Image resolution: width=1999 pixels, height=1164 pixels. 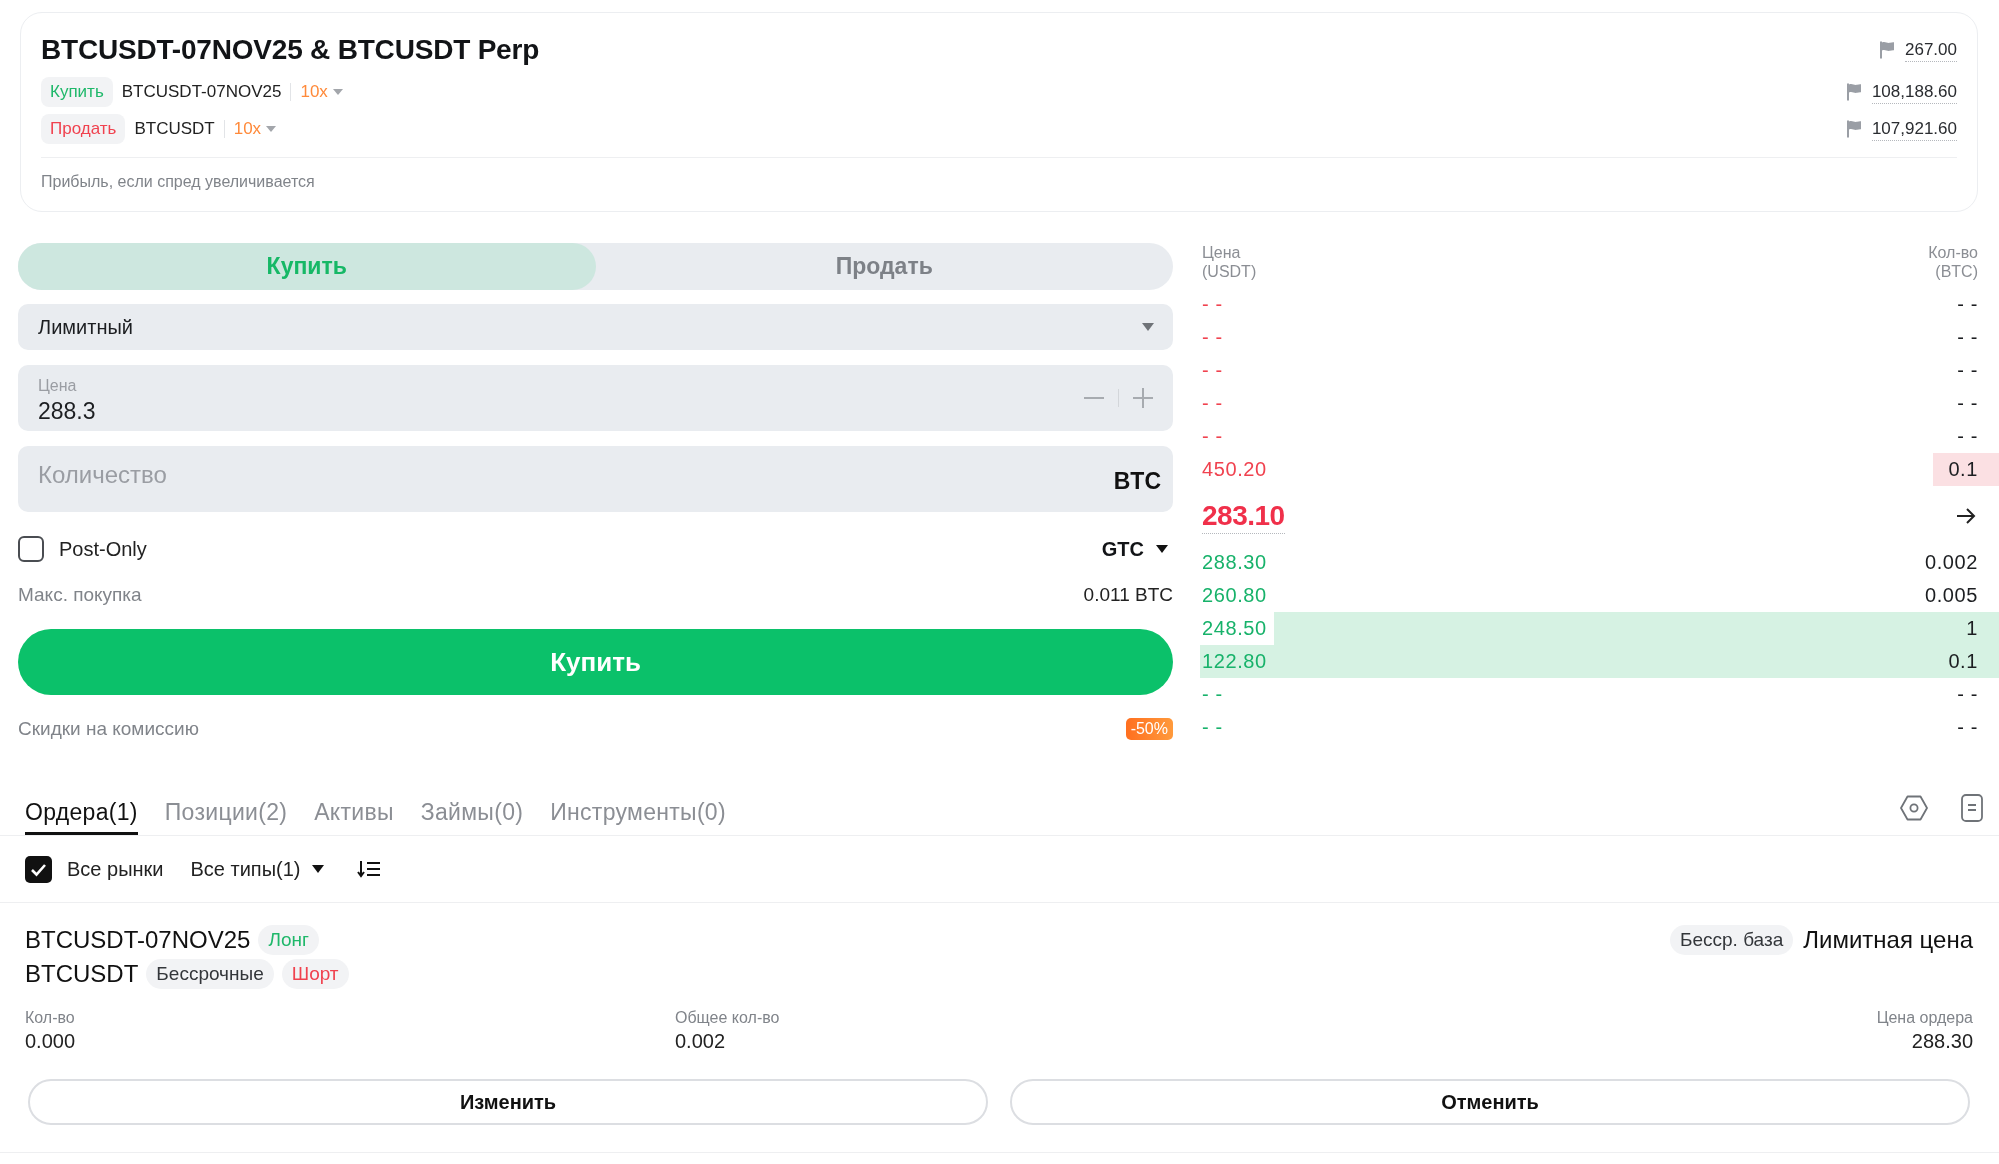 What do you see at coordinates (315, 974) in the screenshot?
I see `order-tag: Шорт` at bounding box center [315, 974].